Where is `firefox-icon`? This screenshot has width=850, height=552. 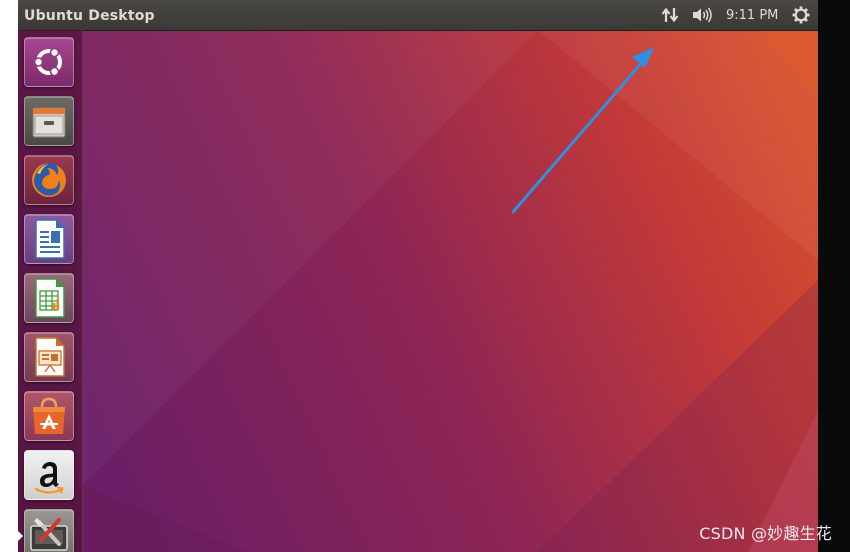 firefox-icon is located at coordinates (49, 180).